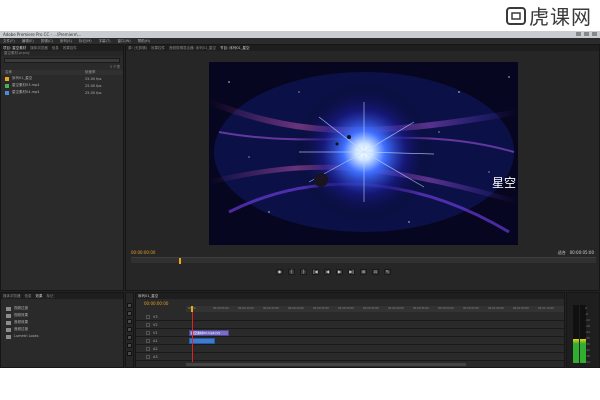 This screenshot has width=600, height=400. I want to click on track-lane-v1: 星空素材03.mp4 [V], so click(375, 333).